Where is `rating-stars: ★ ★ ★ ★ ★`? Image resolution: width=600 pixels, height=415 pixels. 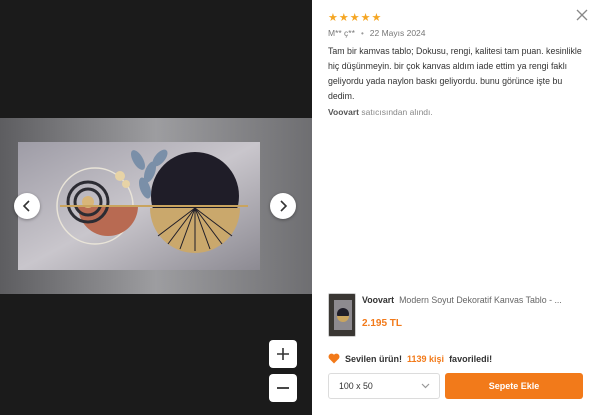 rating-stars: ★ ★ ★ ★ ★ is located at coordinates (354, 18).